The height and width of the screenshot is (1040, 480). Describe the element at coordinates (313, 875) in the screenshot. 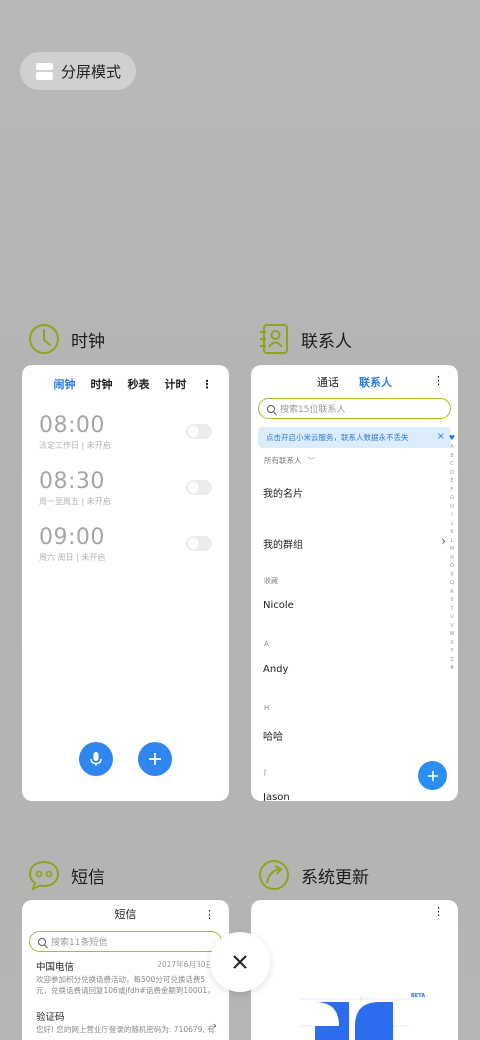

I see `updater-app-header: 系统更新` at that location.